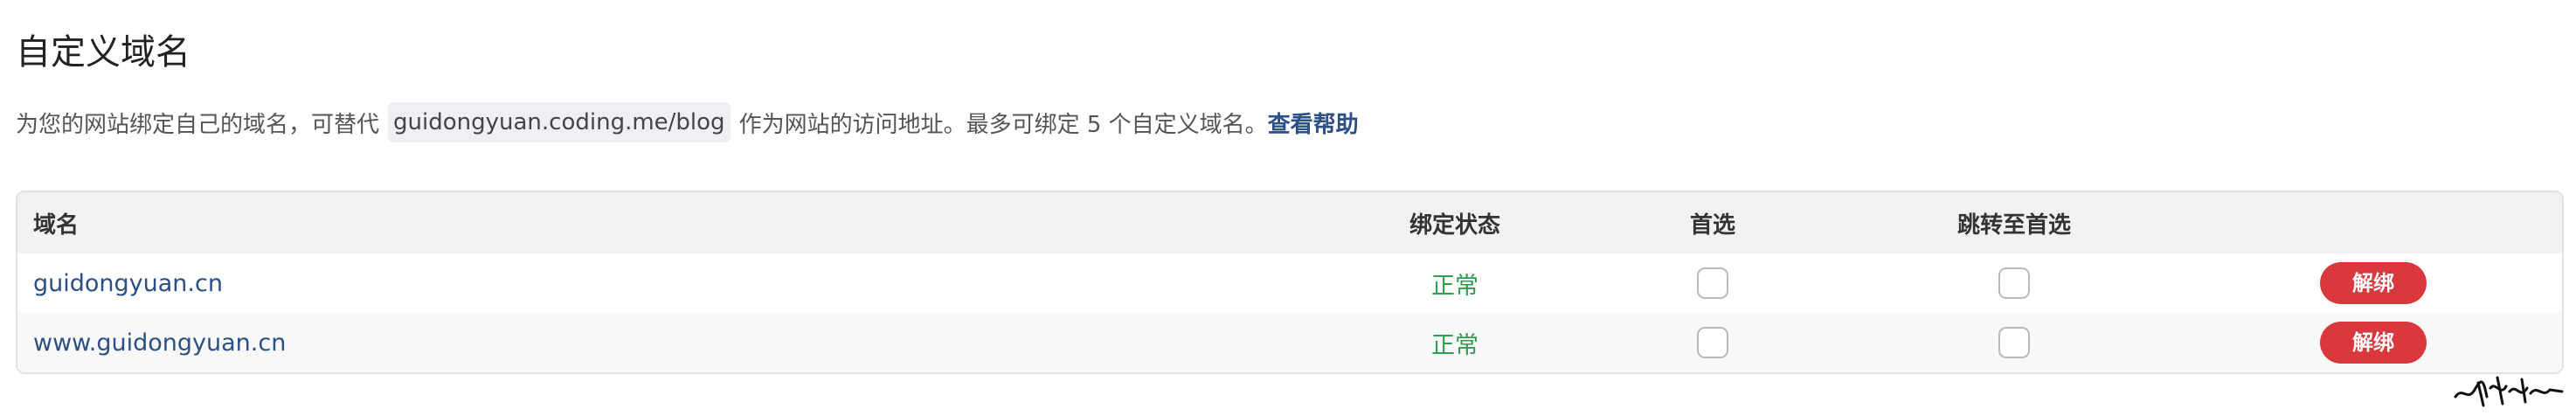 Image resolution: width=2576 pixels, height=416 pixels. What do you see at coordinates (103, 52) in the screenshot?
I see `page-title: 自定义域名` at bounding box center [103, 52].